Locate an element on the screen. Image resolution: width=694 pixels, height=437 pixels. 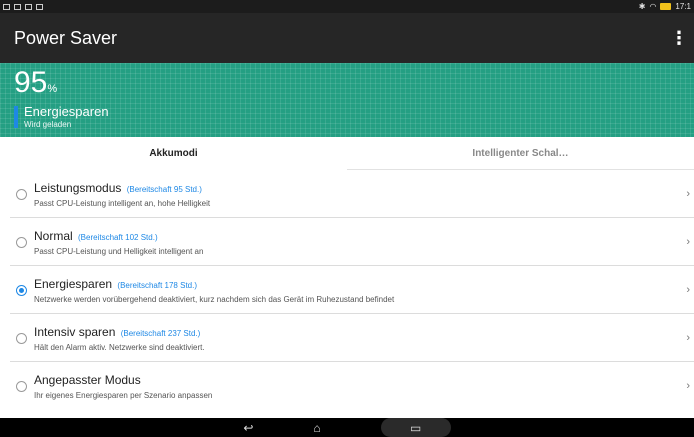
lock-icon is located at coordinates (39, 6).